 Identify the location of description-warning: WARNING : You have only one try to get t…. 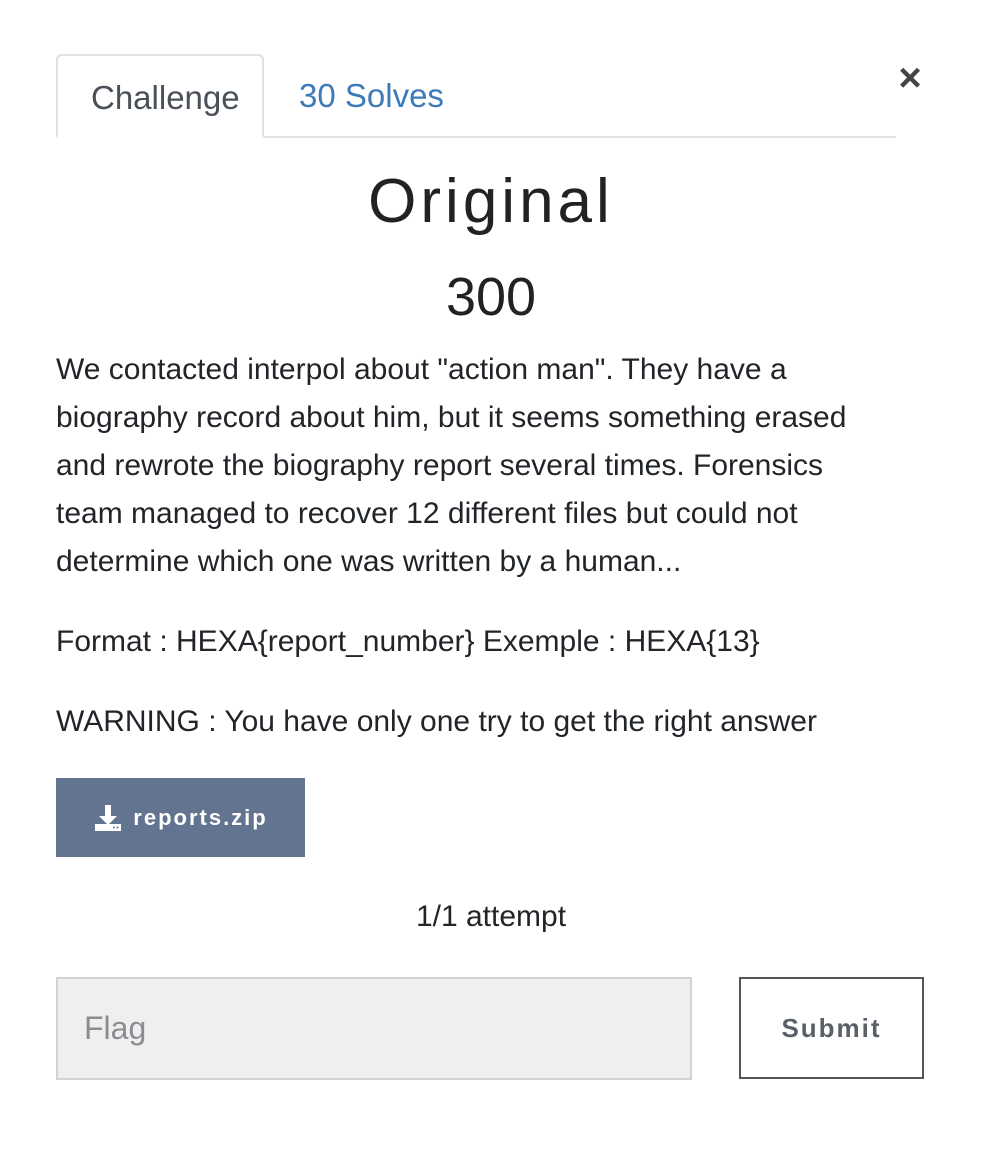
(436, 721).